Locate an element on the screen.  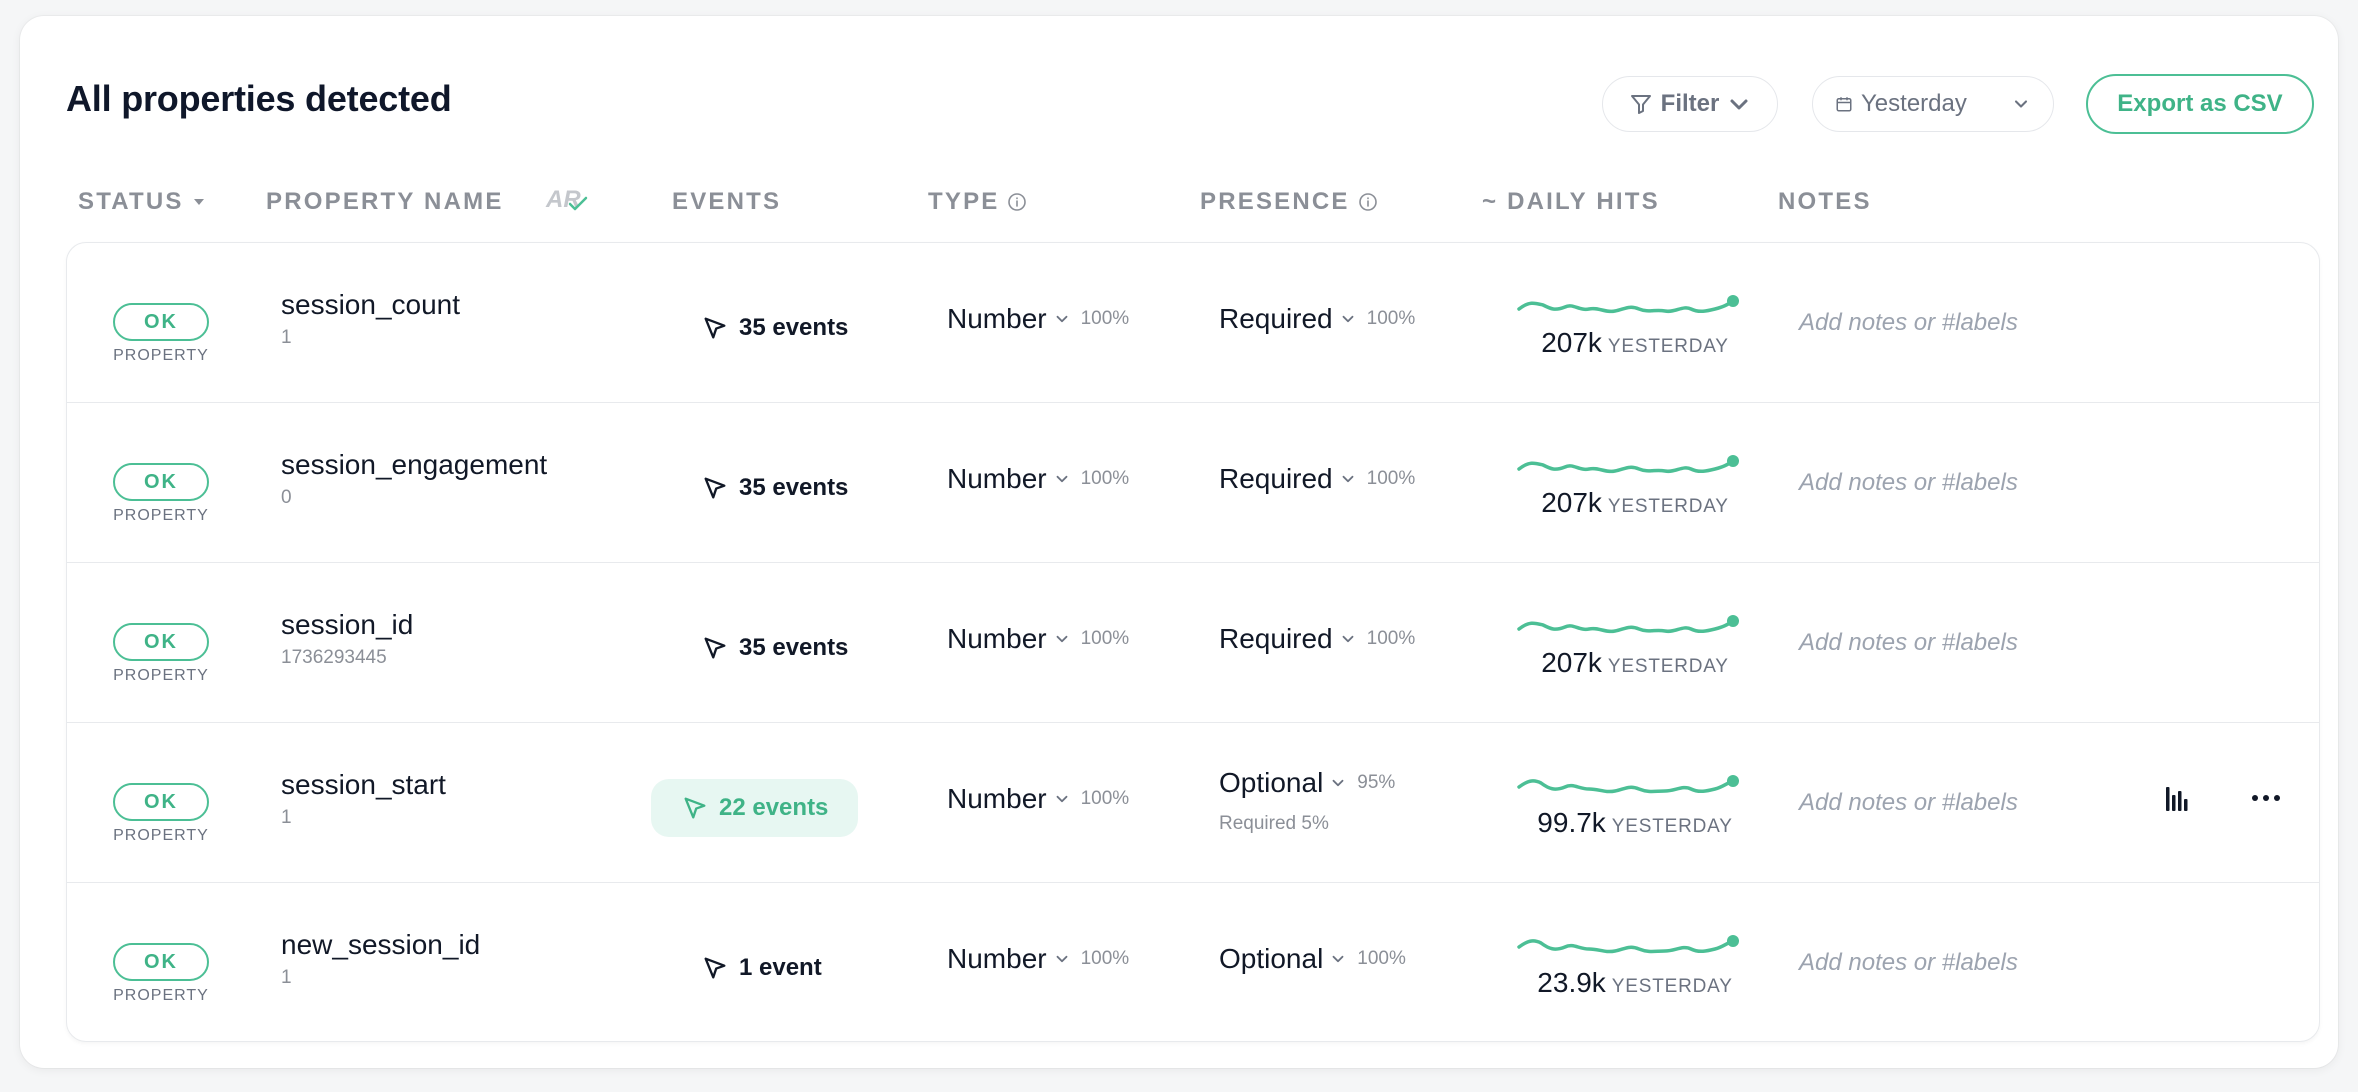
bar-chart-icon is located at coordinates (2177, 798).